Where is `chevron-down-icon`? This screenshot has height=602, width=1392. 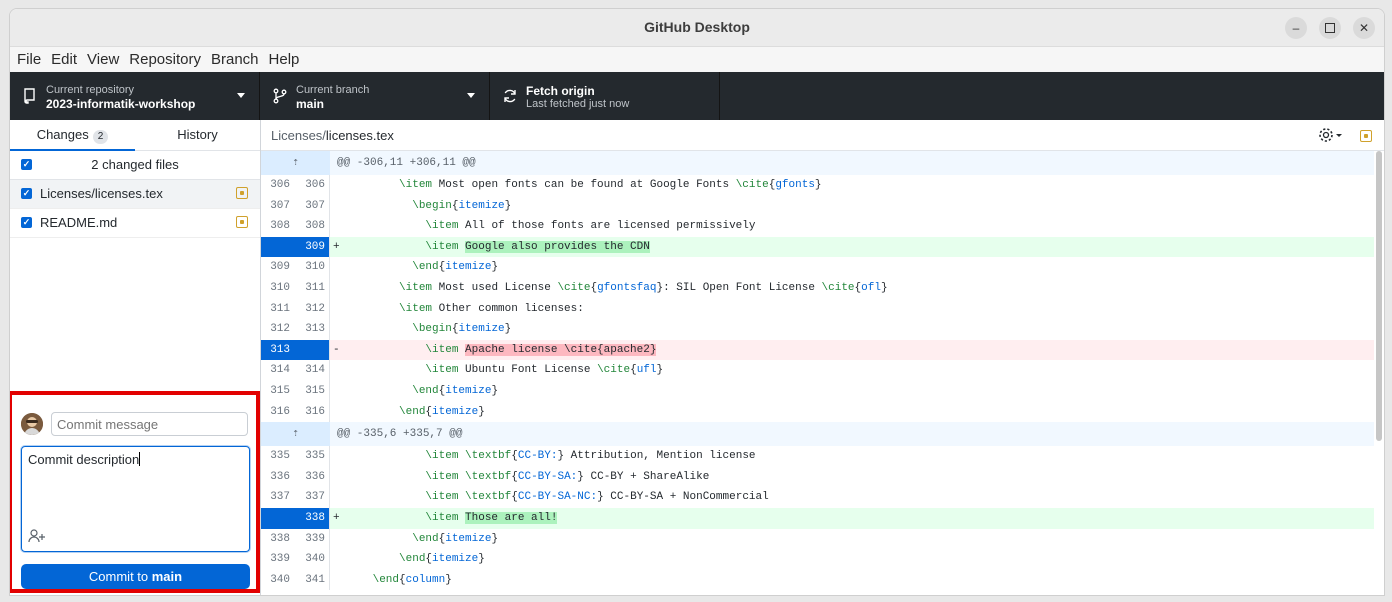 chevron-down-icon is located at coordinates (471, 95).